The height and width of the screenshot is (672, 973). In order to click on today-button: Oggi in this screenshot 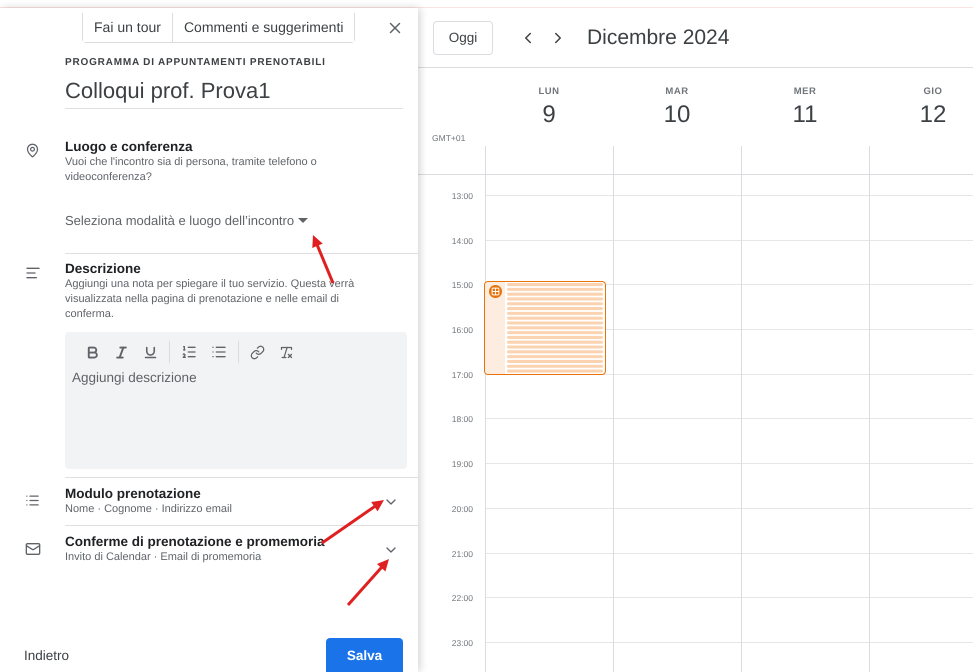, I will do `click(463, 37)`.